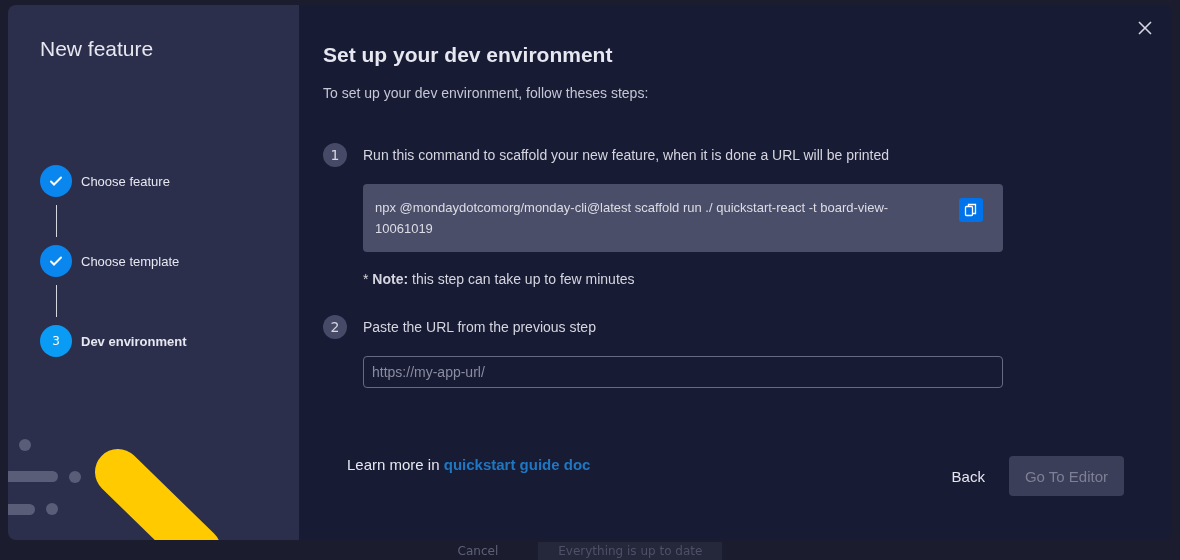  Describe the element at coordinates (626, 155) in the screenshot. I see `instruction-text: Run this command to scaffold your new feature, when it is done a URL will be printed` at that location.